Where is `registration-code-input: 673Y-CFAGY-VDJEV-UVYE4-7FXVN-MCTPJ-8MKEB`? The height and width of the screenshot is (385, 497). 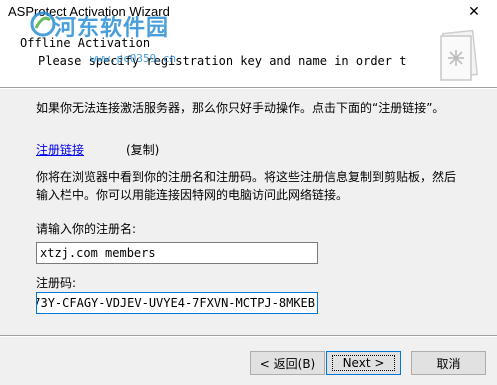
registration-code-input: 673Y-CFAGY-VDJEV-UVYE4-7FXVN-MCTPJ-8MKEB is located at coordinates (177, 303).